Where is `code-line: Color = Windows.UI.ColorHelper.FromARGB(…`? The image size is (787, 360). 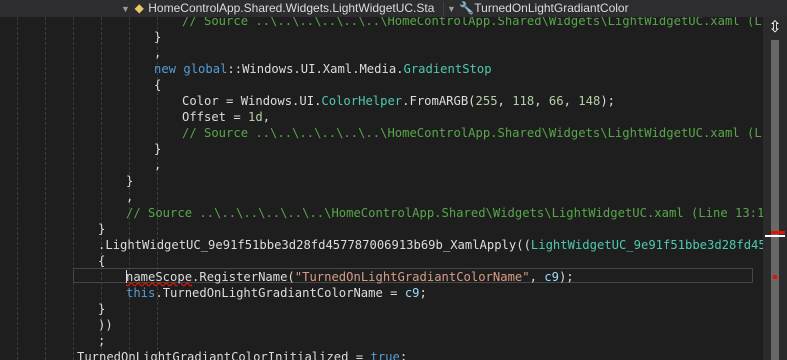 code-line: Color = Windows.UI.ColorHelper.FromARGB(… is located at coordinates (398, 101).